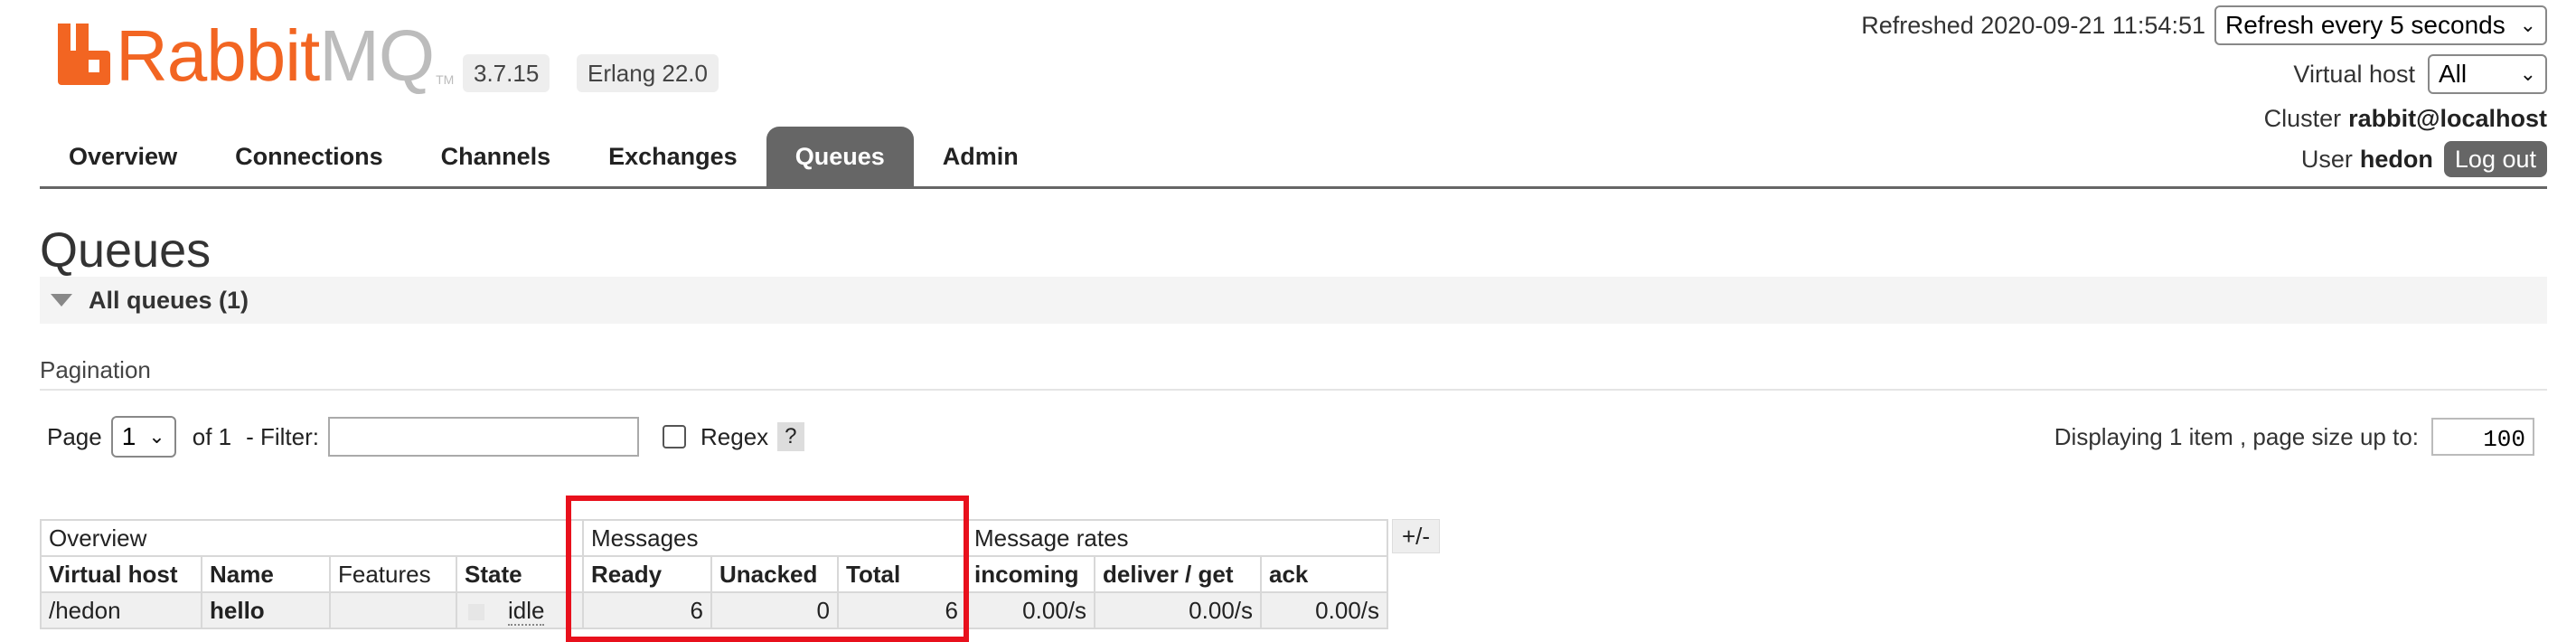  Describe the element at coordinates (496, 157) in the screenshot. I see `tab-channels: Channels` at that location.